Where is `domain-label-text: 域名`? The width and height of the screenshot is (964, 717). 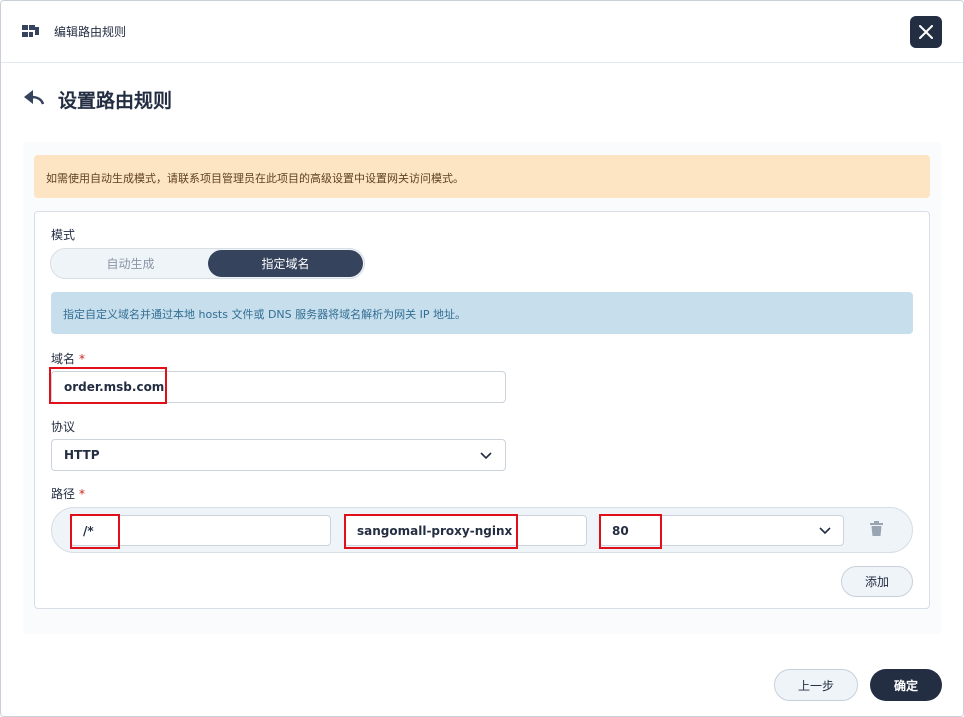
domain-label-text: 域名 is located at coordinates (63, 359).